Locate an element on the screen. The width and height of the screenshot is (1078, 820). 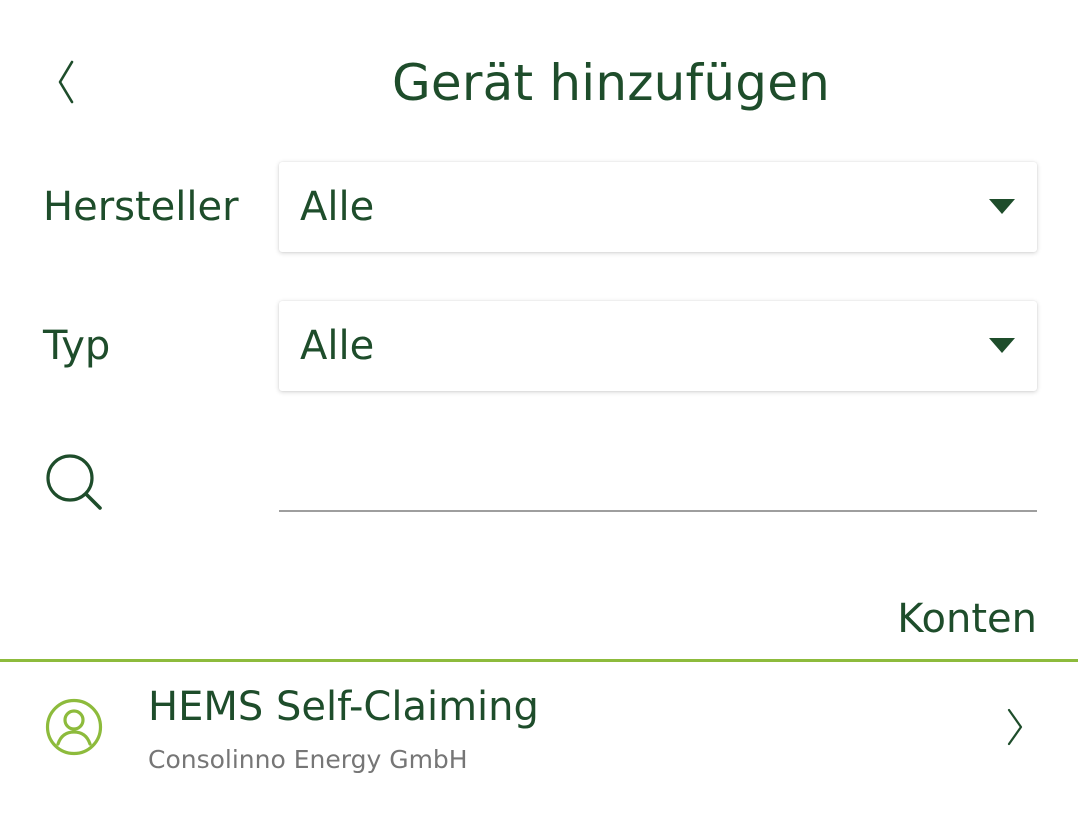
manufacturer-dropdown: Alle is located at coordinates (658, 207).